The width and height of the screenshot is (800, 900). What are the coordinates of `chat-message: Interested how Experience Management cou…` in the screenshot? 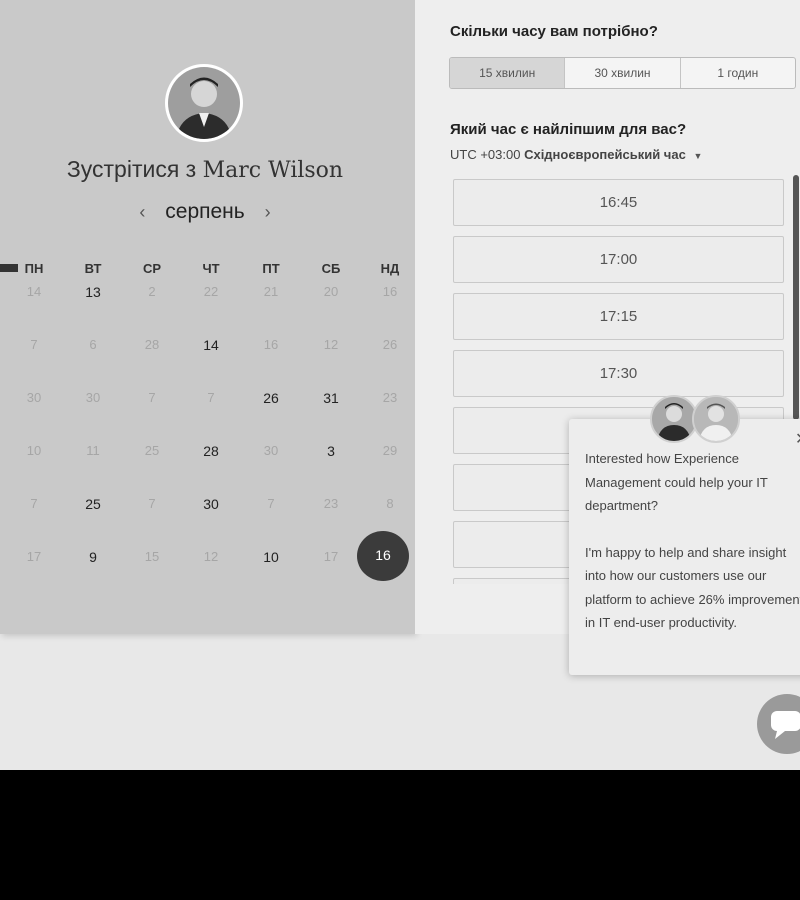 It's located at (692, 552).